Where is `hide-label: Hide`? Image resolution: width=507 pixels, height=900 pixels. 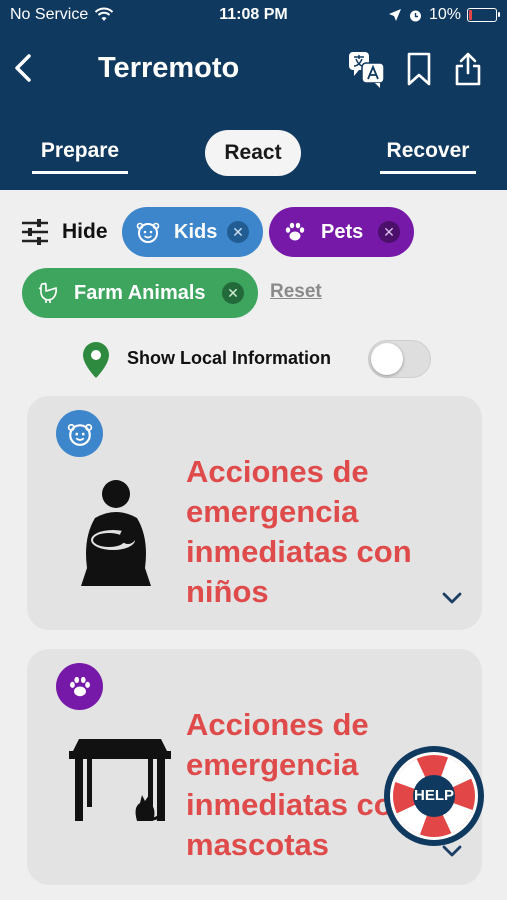 hide-label: Hide is located at coordinates (85, 231).